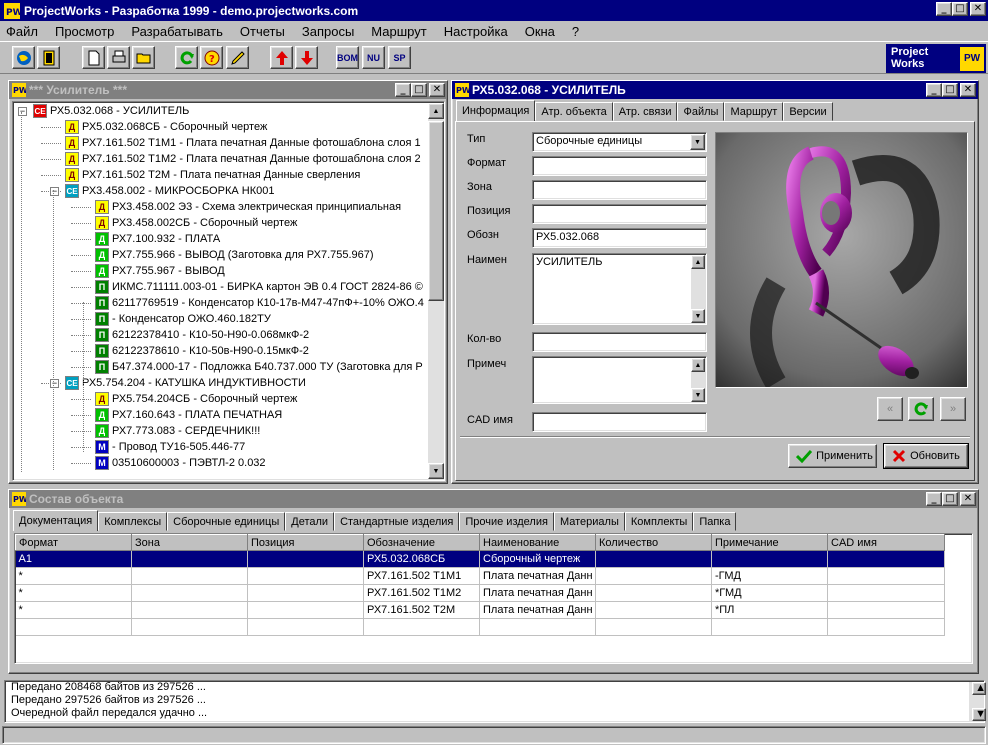 The image size is (988, 745). What do you see at coordinates (476, 31) in the screenshot?
I see `menu-item-6: Настройка` at bounding box center [476, 31].